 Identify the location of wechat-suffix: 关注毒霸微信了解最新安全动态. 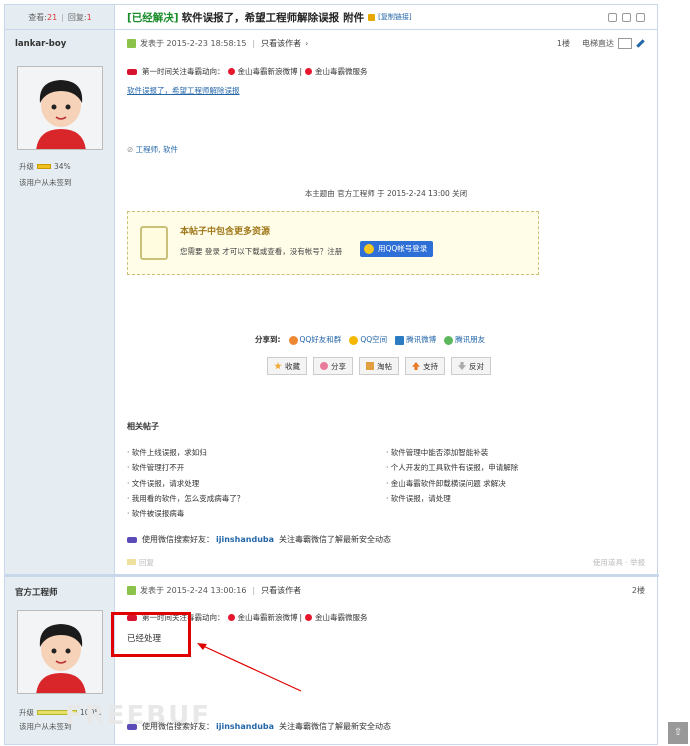
(335, 726).